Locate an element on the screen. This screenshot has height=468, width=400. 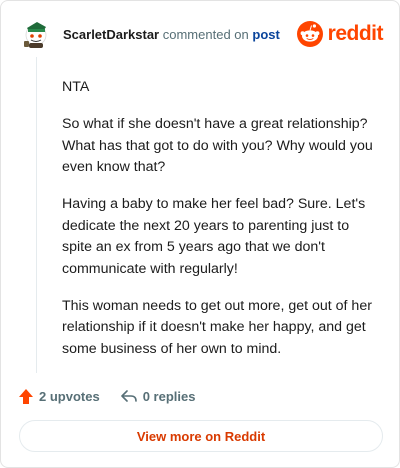
reddit-wordmark: reddit is located at coordinates (355, 33).